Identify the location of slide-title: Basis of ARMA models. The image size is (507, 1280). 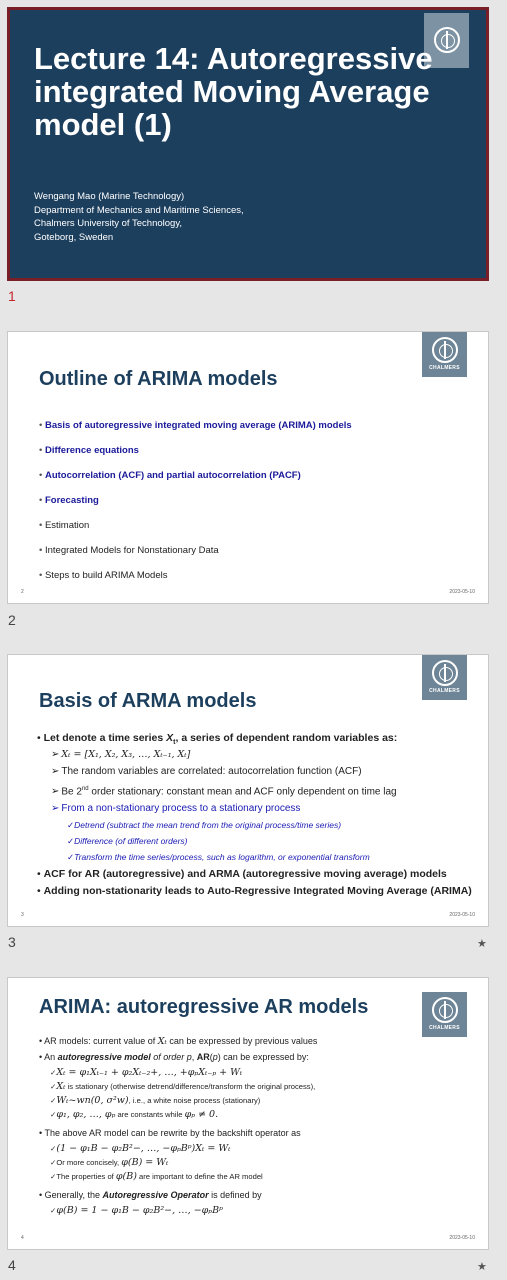
(148, 701).